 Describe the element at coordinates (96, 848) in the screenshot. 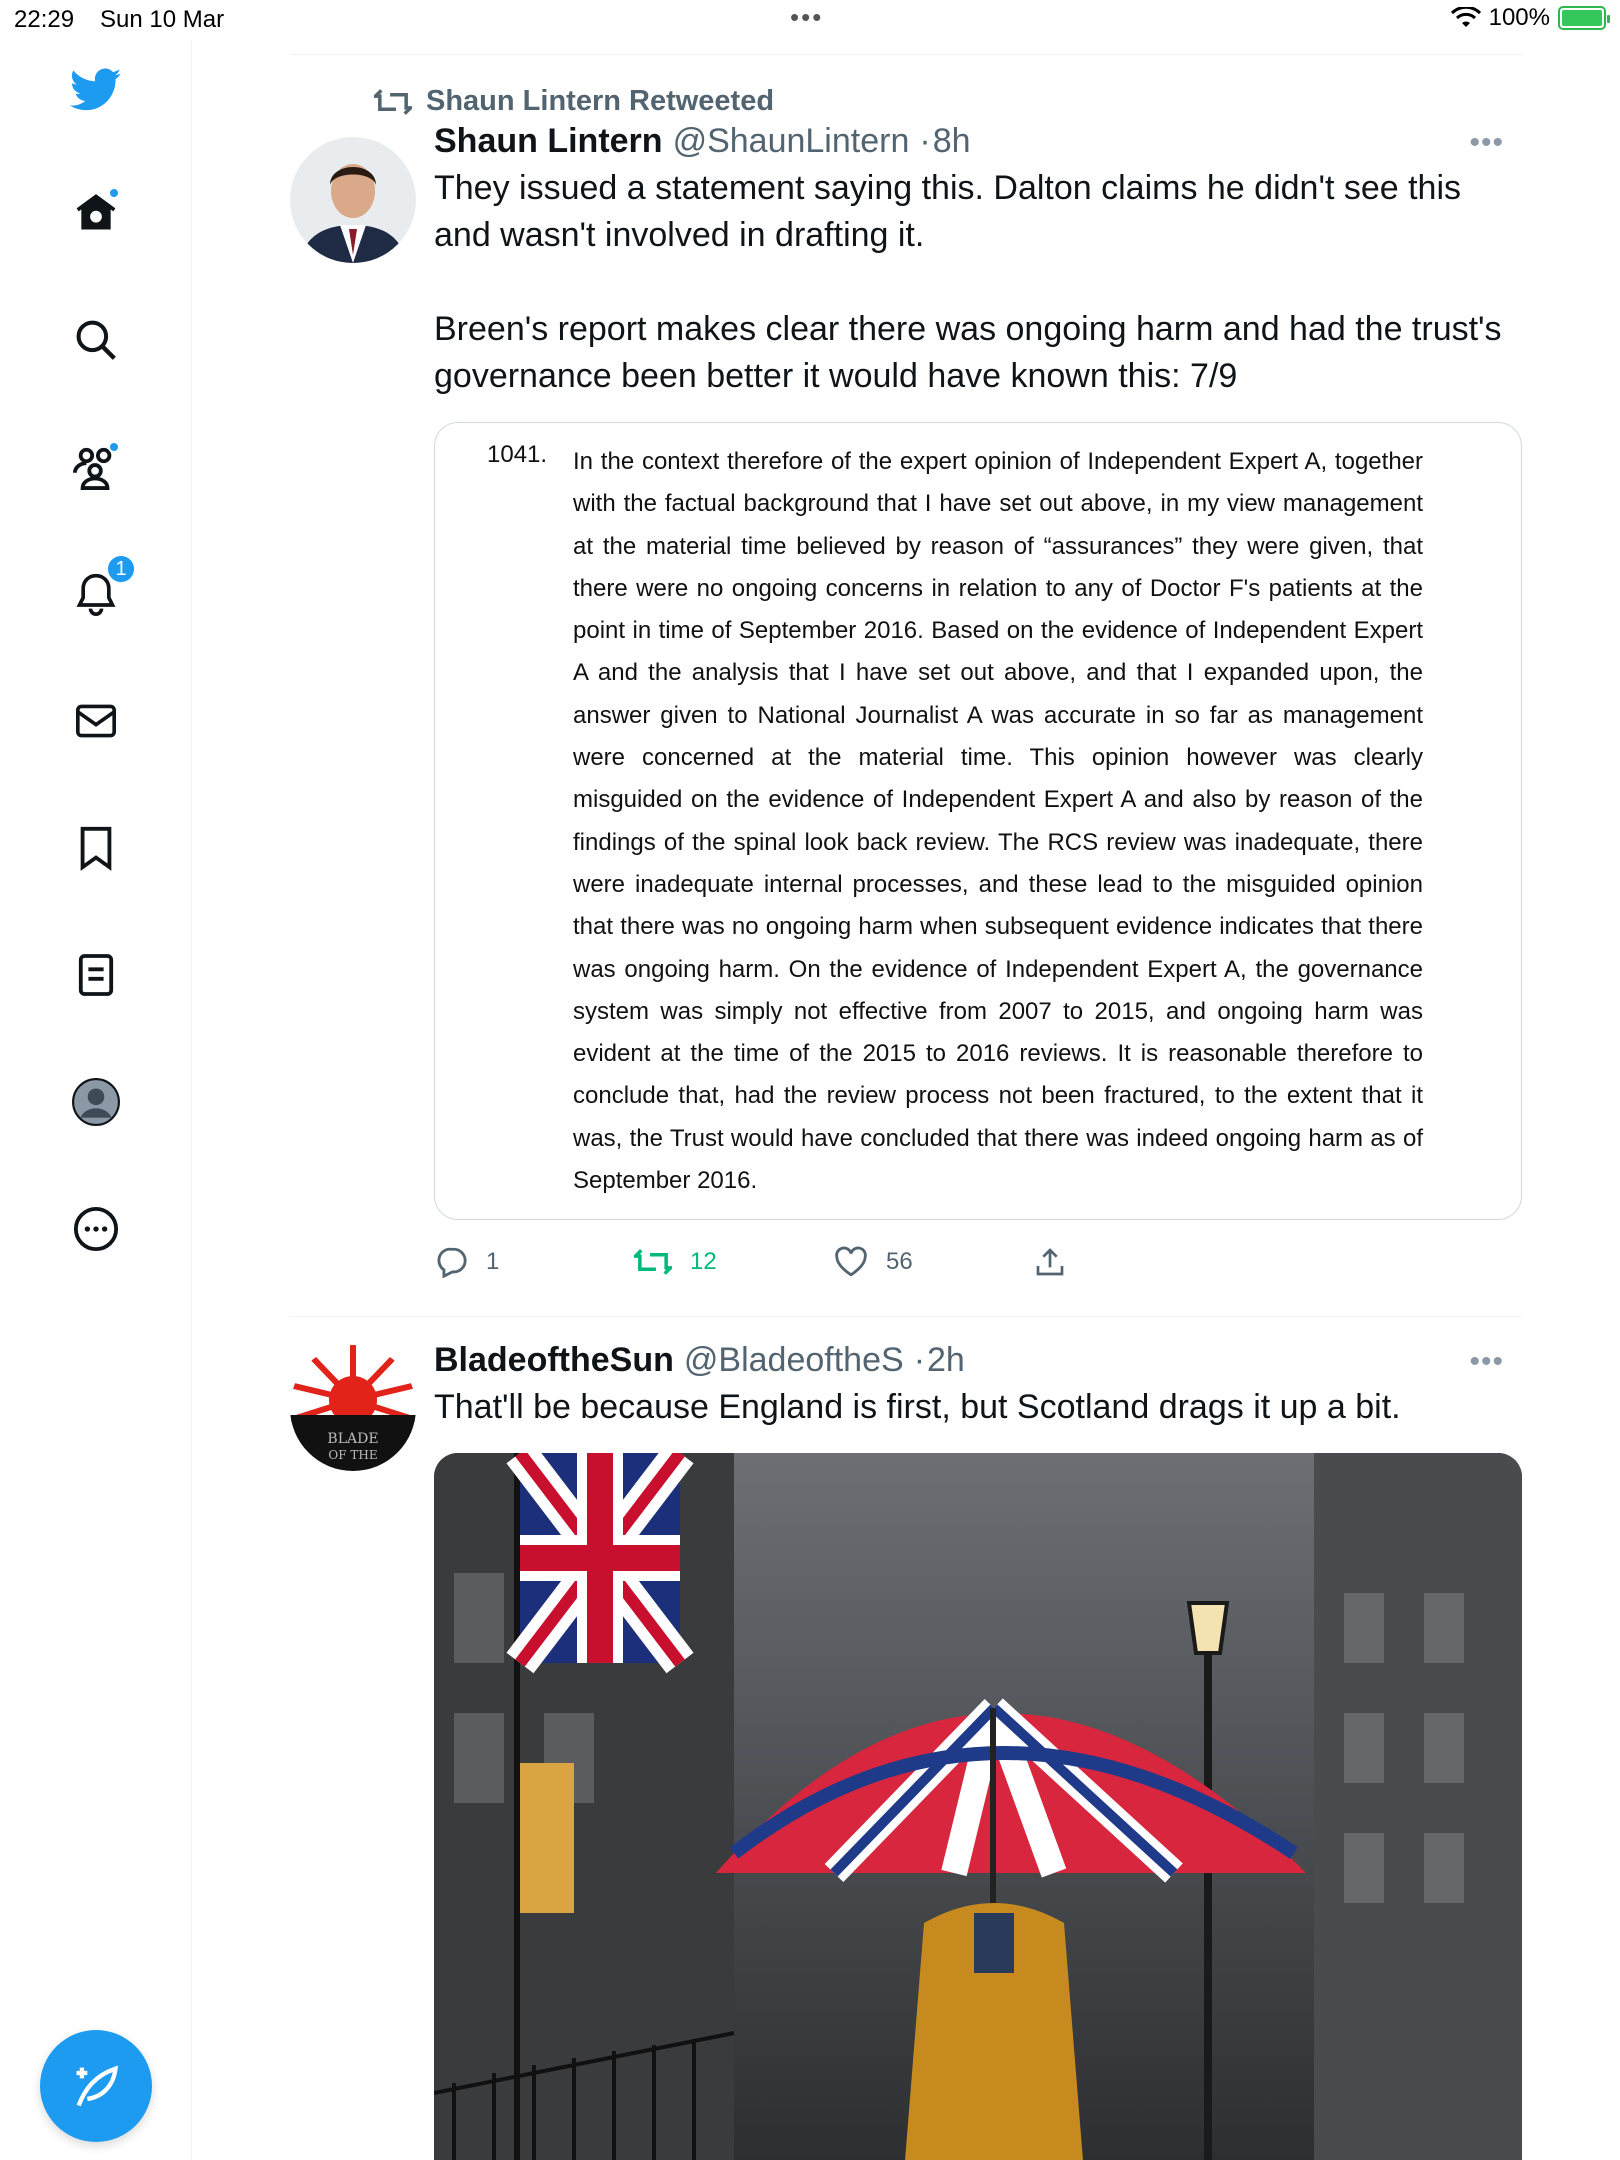

I see `bookmarks-icon` at that location.